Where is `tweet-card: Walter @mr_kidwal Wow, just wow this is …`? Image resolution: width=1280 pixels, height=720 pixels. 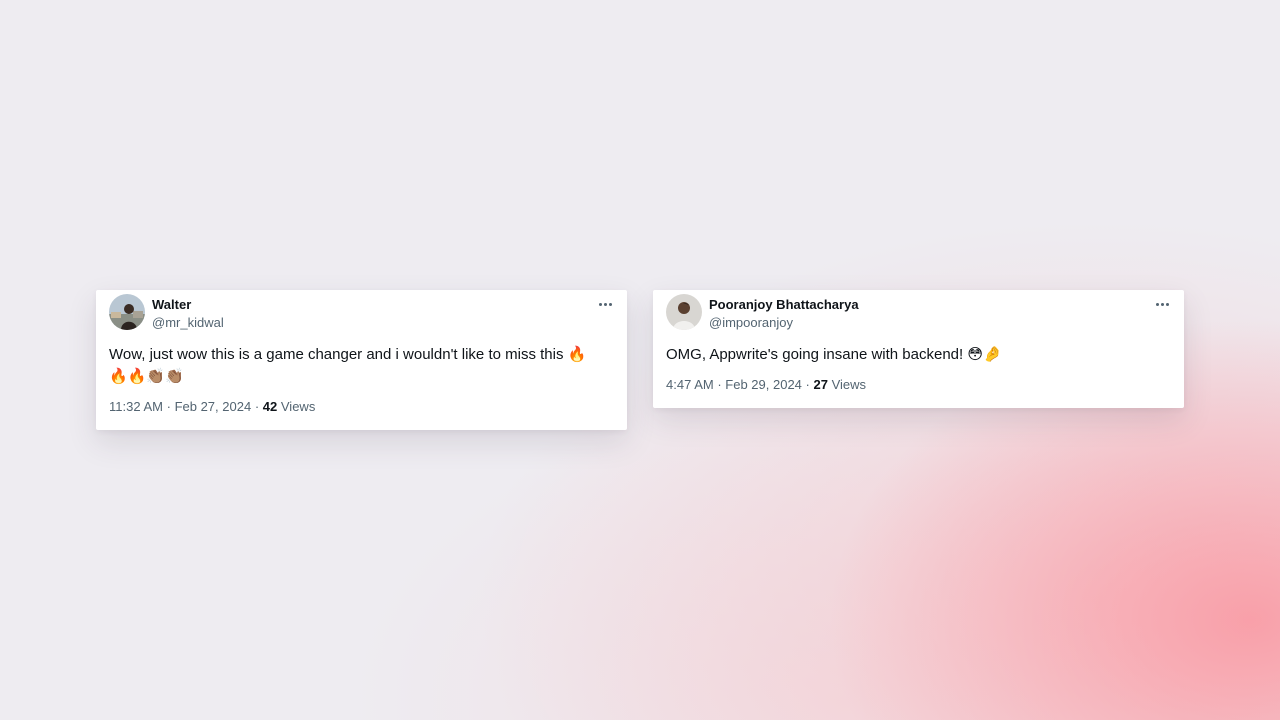 tweet-card: Walter @mr_kidwal Wow, just wow this is … is located at coordinates (361, 360).